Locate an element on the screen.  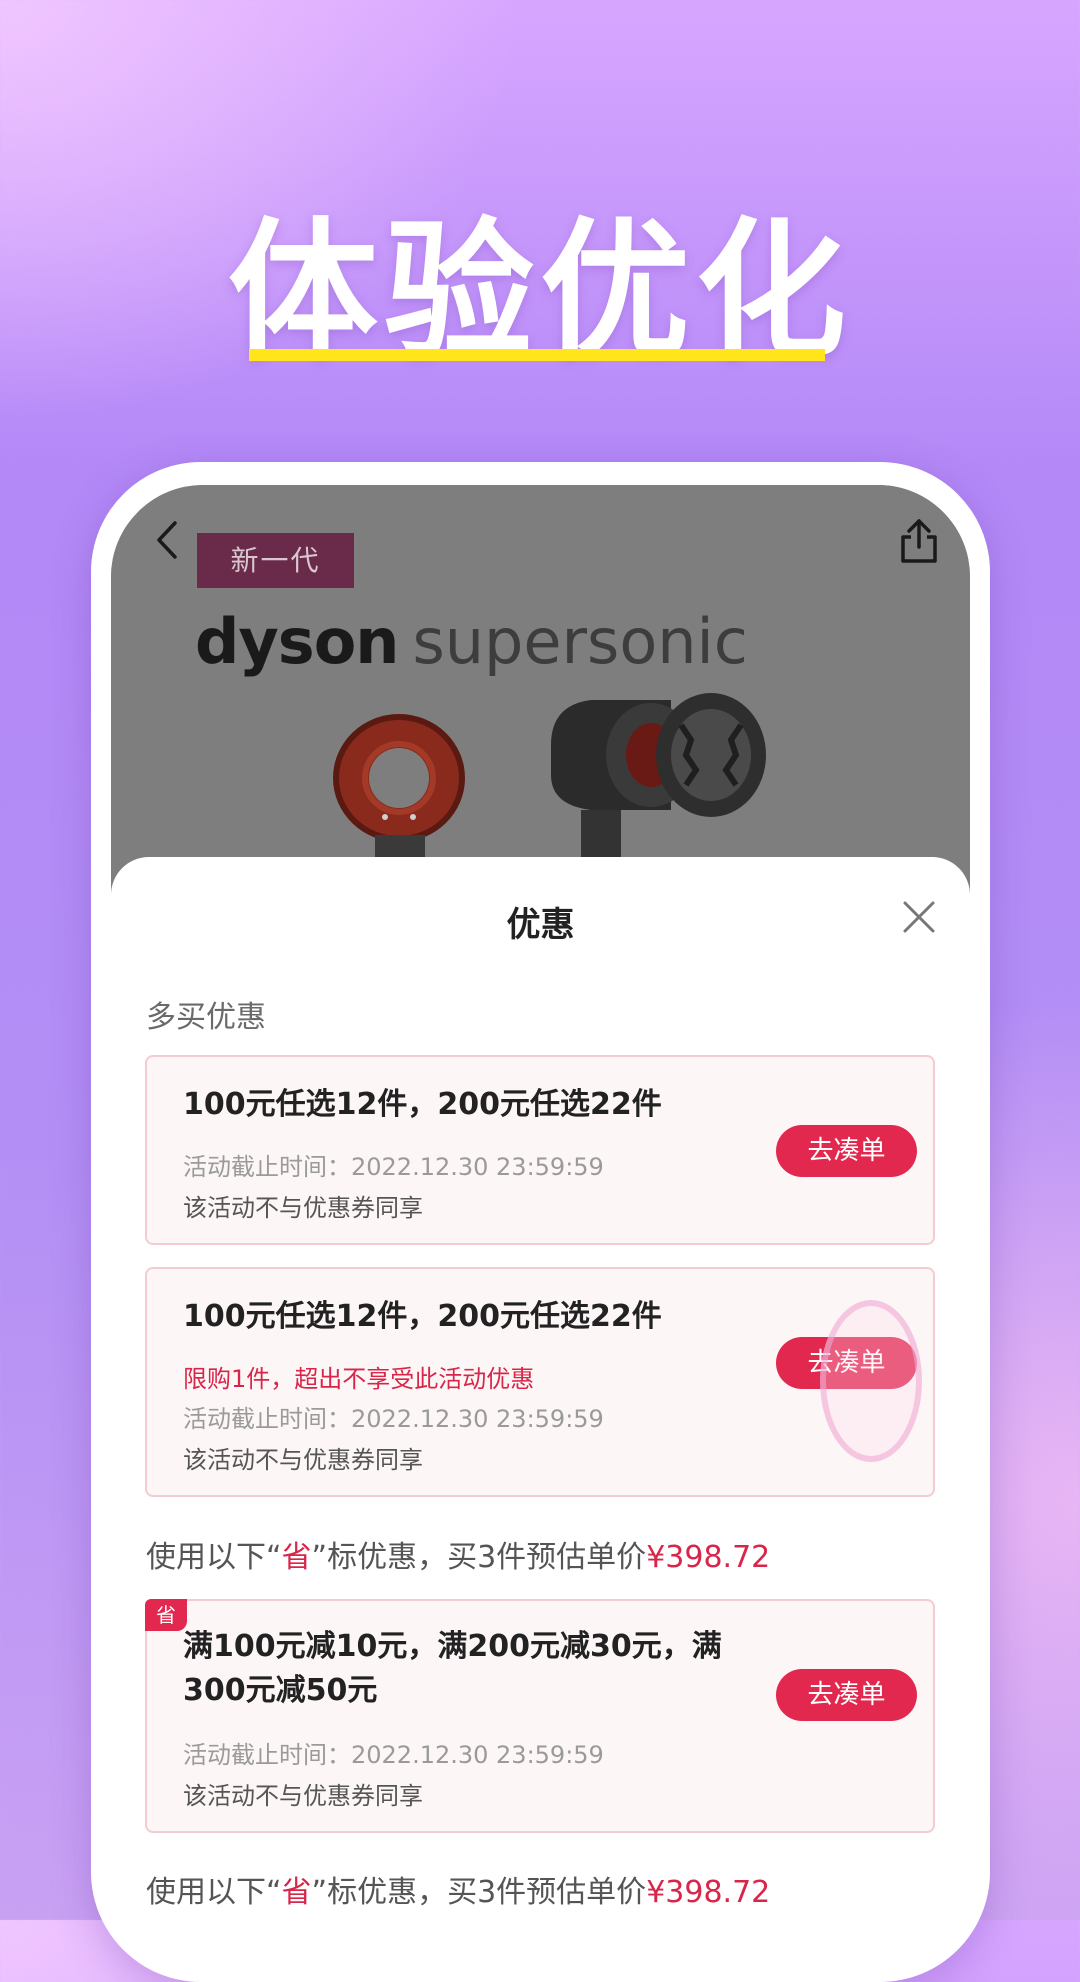
close-icon is located at coordinates (919, 917).